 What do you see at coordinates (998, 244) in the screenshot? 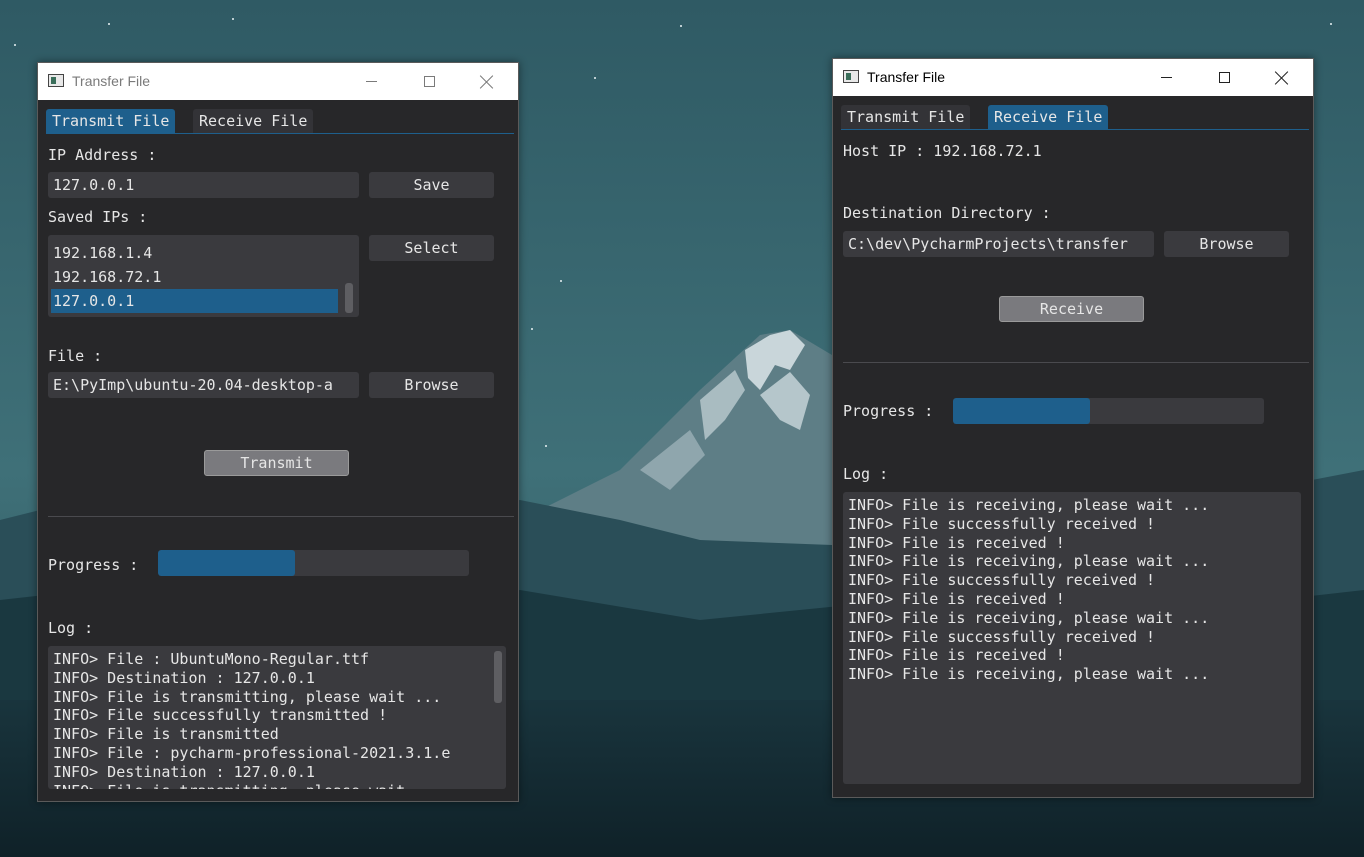
I see `destination-directory-input: C:\dev\PycharmProjects\transfer` at bounding box center [998, 244].